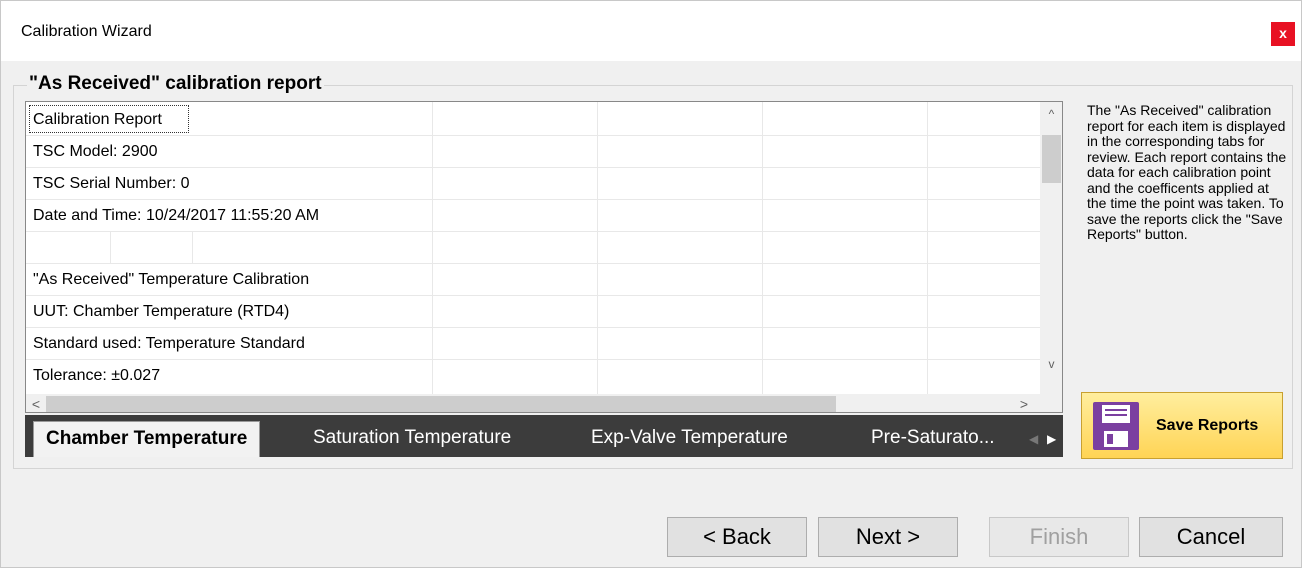 The width and height of the screenshot is (1302, 568). Describe the element at coordinates (1051, 159) in the screenshot. I see `vertical-scroll-thumb` at that location.